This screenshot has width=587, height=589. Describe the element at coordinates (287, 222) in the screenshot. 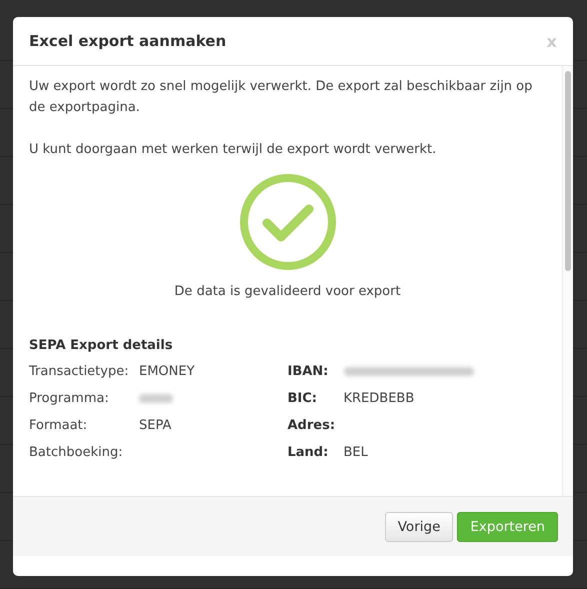

I see `checkmark-circle-icon` at that location.